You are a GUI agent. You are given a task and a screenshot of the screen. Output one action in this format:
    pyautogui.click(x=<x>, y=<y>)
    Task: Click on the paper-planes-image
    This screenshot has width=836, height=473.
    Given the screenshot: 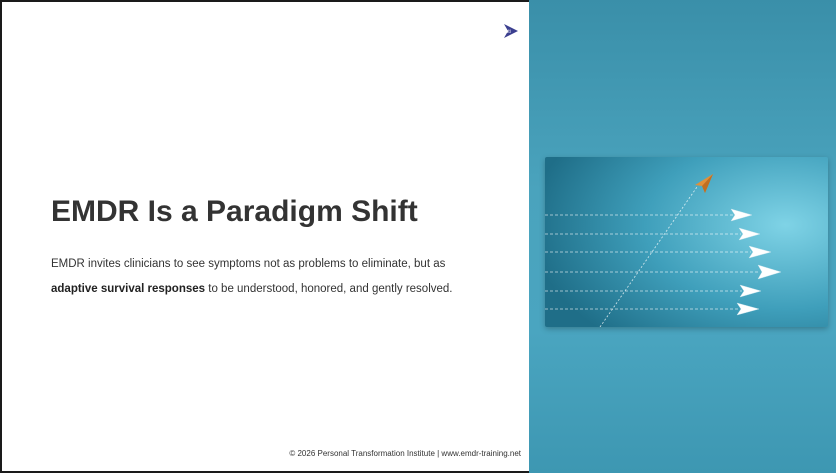 What is the action you would take?
    pyautogui.click(x=686, y=242)
    